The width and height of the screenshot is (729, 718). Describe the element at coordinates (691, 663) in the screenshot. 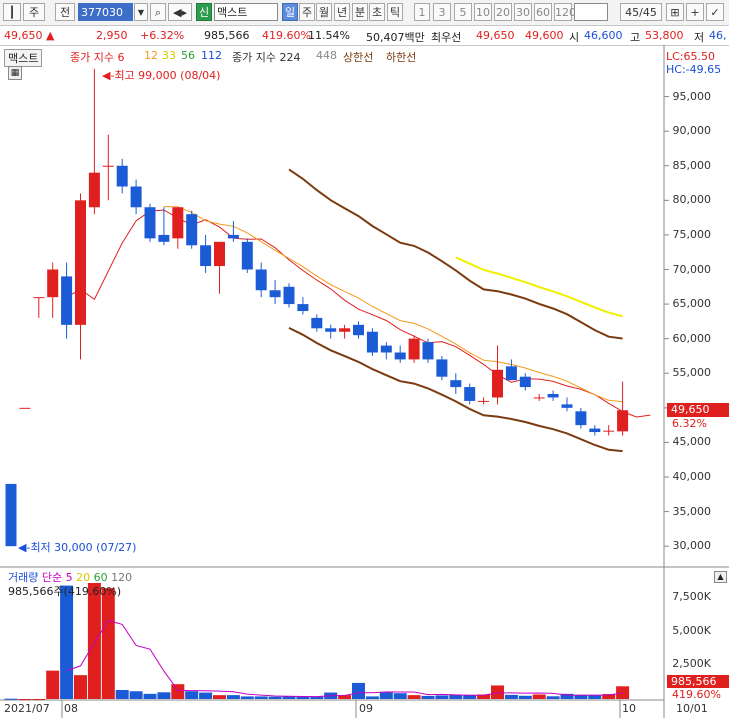

I see `volume-tick-label: 2,500K` at that location.